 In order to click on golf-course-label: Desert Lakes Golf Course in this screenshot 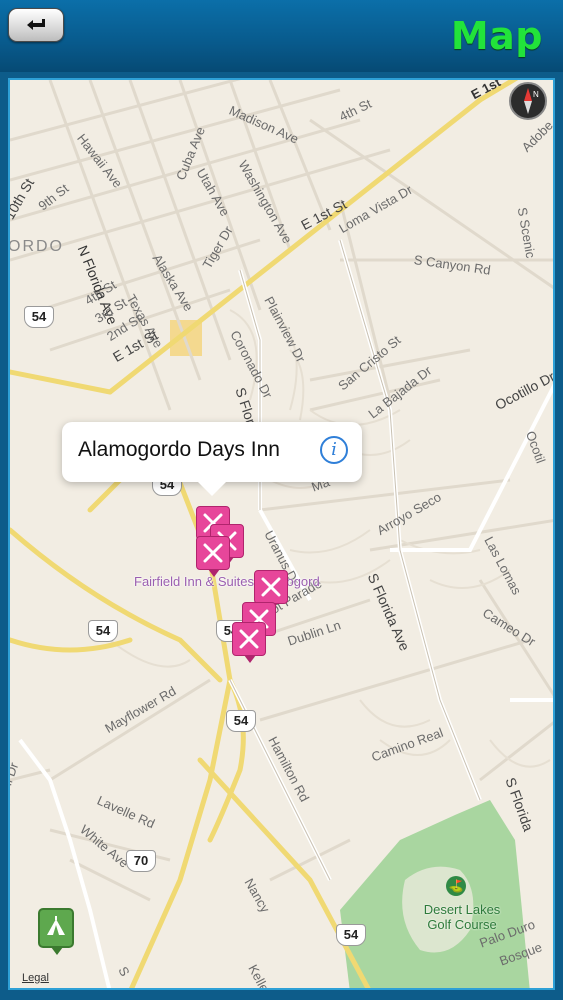, I will do `click(462, 917)`.